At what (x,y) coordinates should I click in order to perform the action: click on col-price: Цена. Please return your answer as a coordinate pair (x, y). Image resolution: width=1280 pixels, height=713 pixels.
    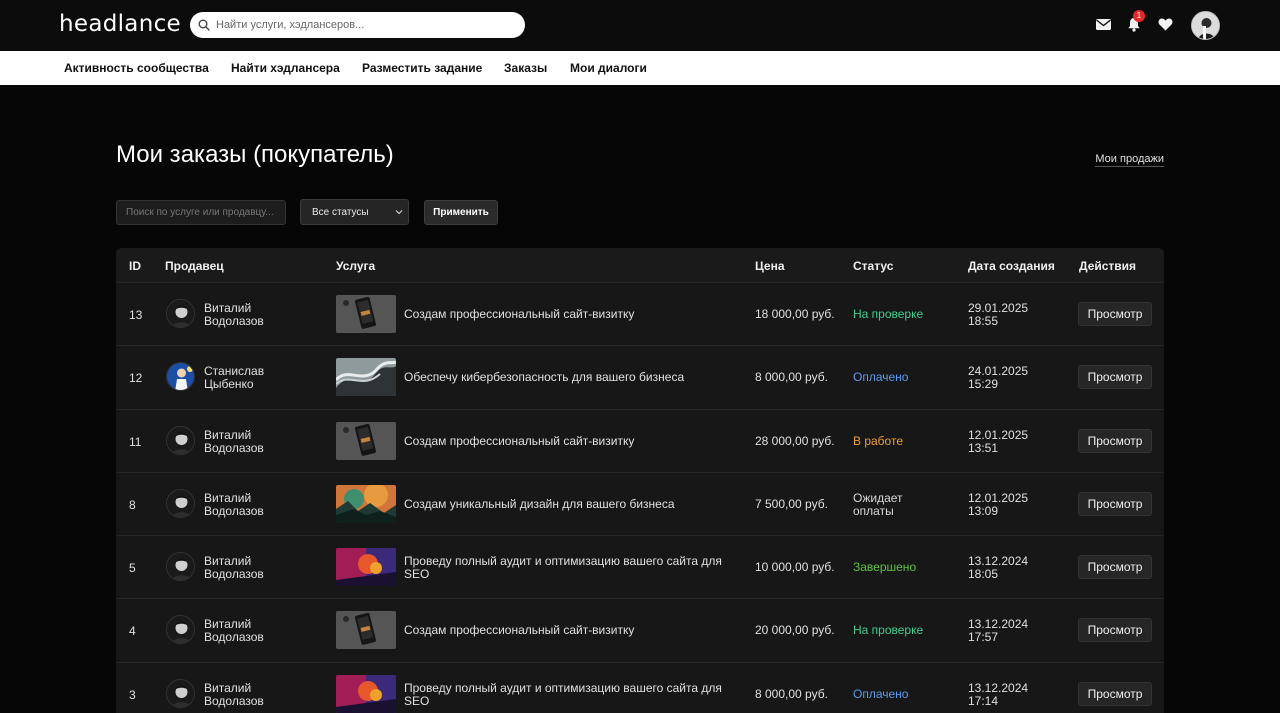
    Looking at the image, I should click on (770, 266).